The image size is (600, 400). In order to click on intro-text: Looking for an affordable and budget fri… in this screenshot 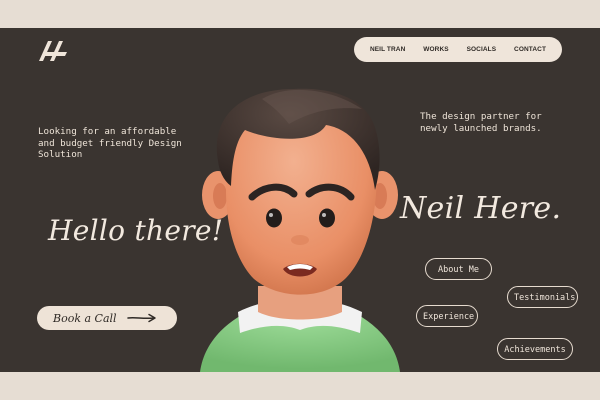, I will do `click(110, 143)`.